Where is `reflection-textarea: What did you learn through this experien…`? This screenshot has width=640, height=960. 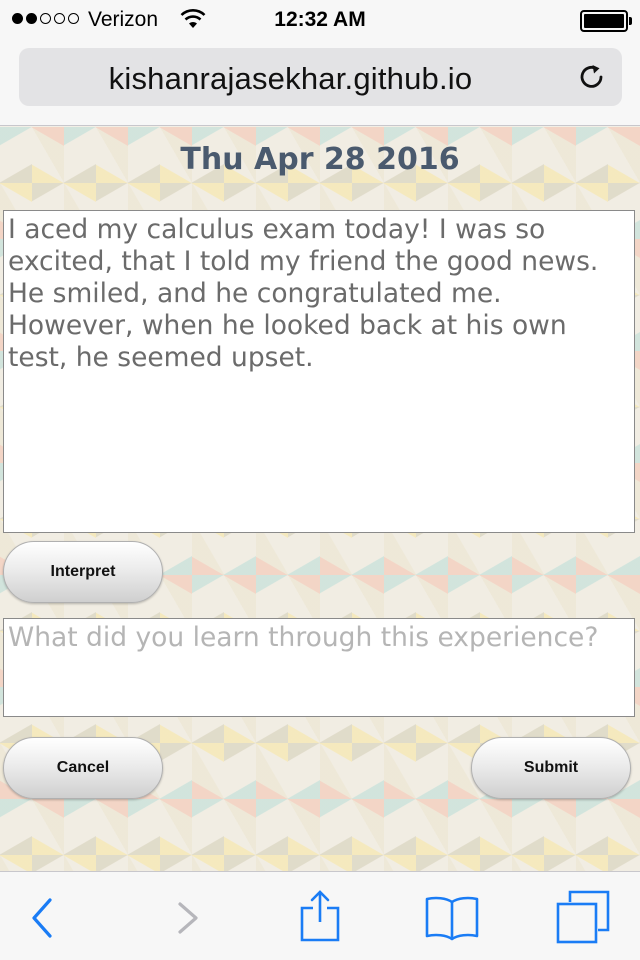 reflection-textarea: What did you learn through this experien… is located at coordinates (319, 667).